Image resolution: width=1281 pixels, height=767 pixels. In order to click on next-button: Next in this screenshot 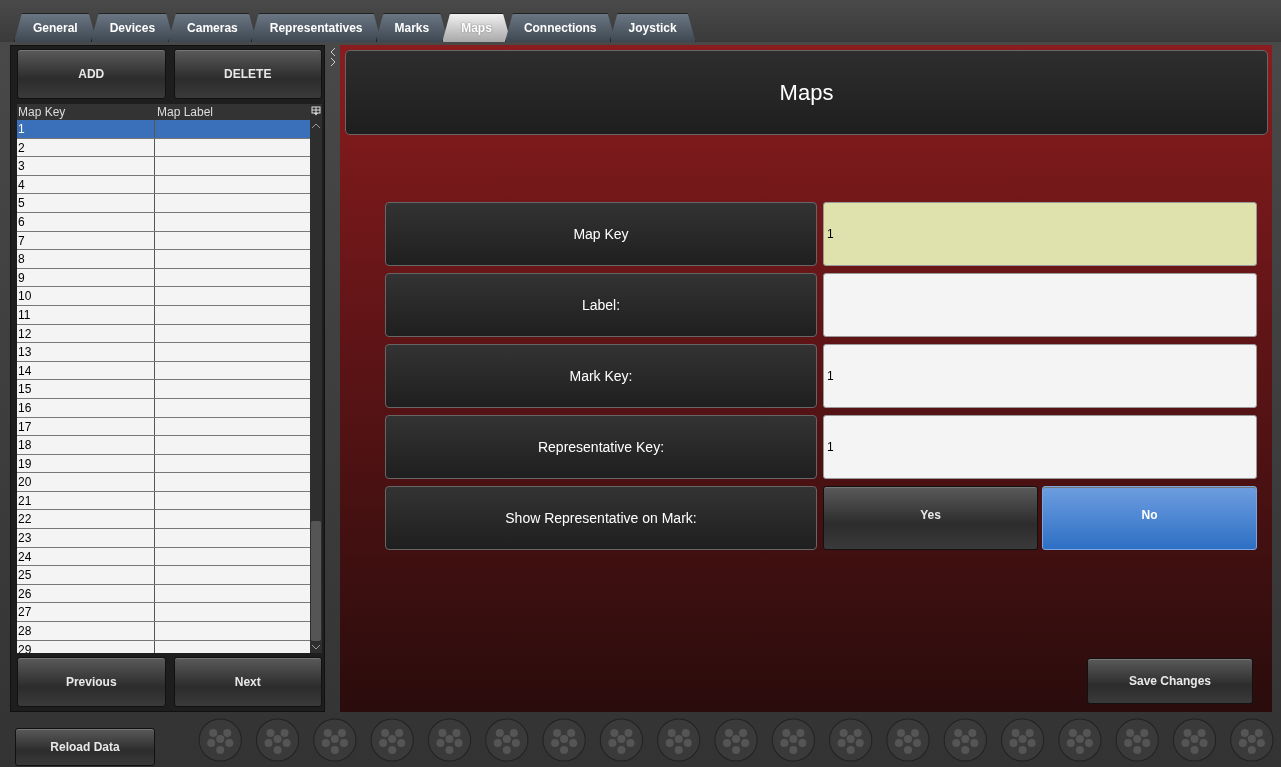, I will do `click(247, 682)`.